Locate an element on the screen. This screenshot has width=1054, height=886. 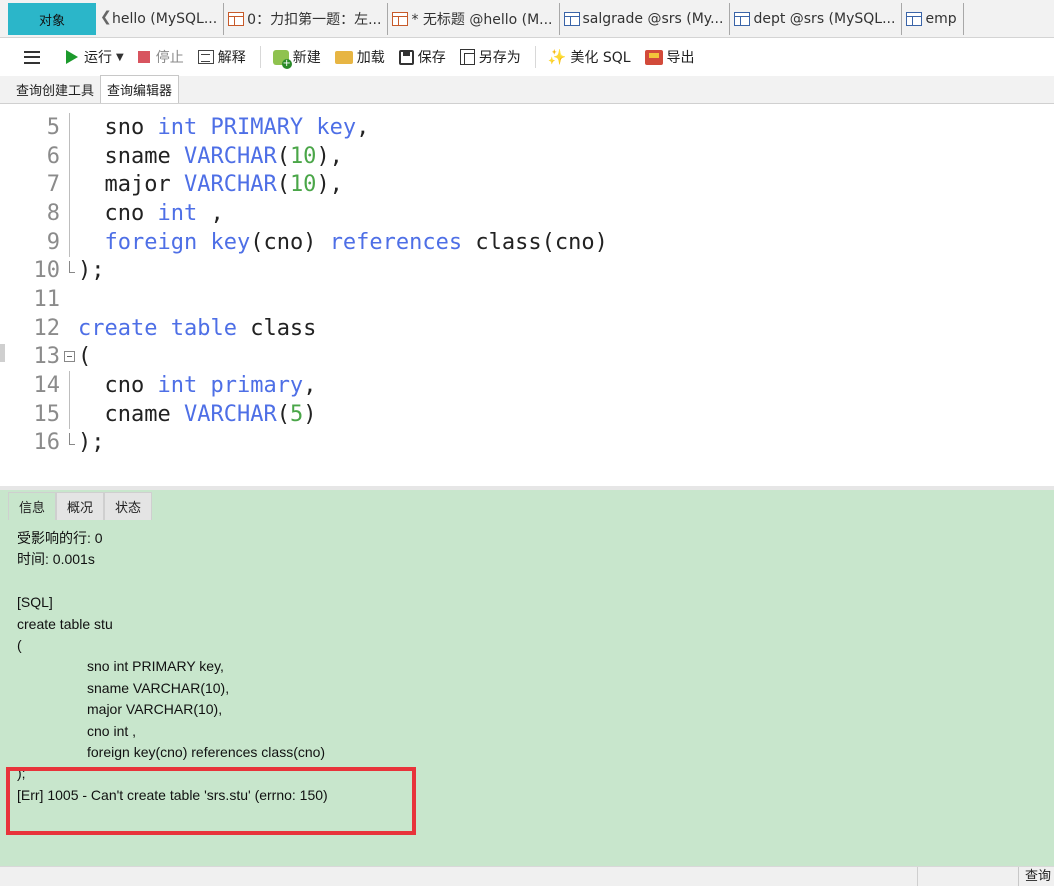
chevron-left-icon: ❮ is located at coordinates (106, 17).